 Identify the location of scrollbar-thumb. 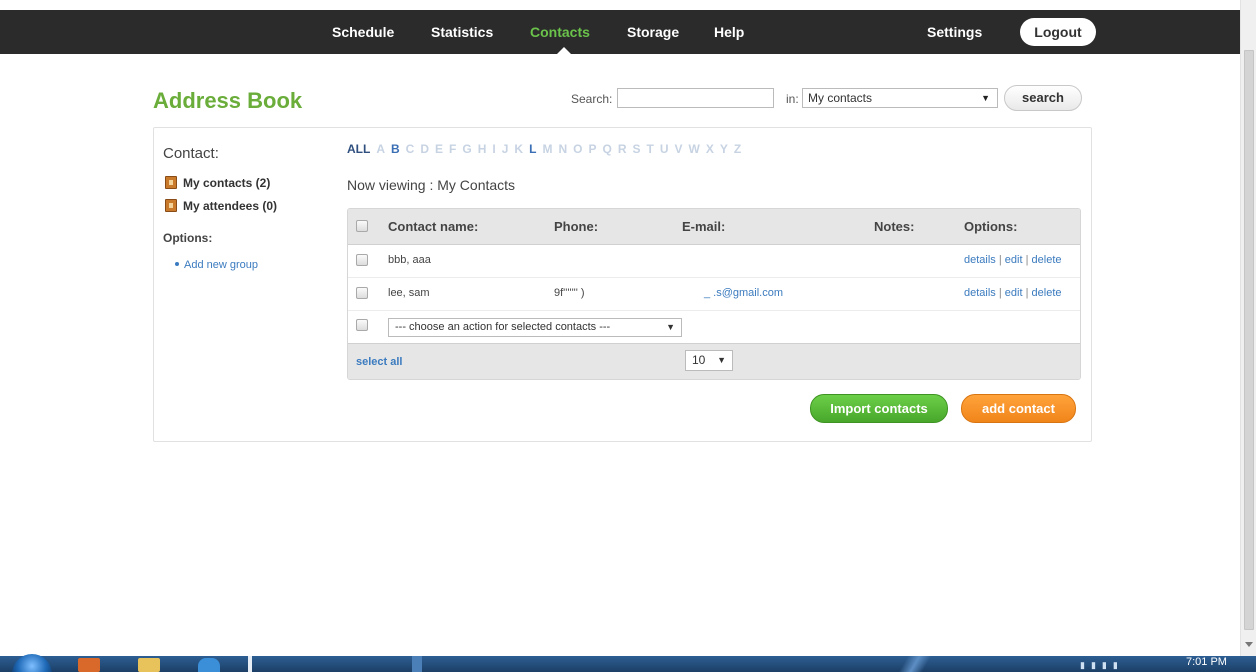
(1249, 340).